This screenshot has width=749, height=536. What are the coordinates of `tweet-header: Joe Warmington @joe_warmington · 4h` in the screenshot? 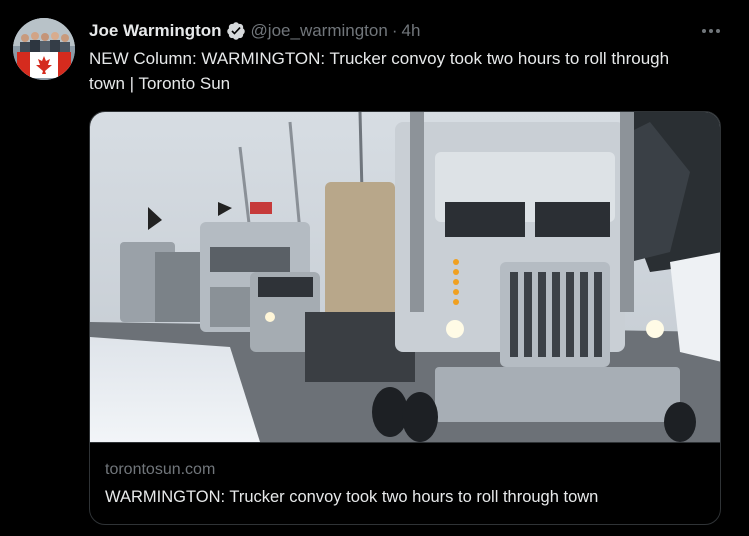 It's located at (254, 31).